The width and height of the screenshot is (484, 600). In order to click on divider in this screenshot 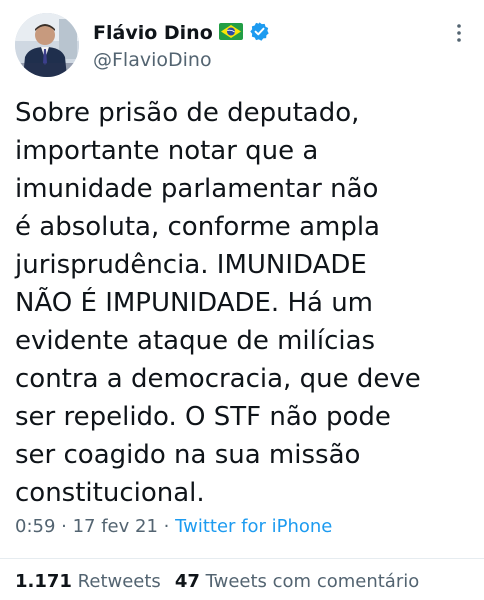, I will do `click(242, 558)`.